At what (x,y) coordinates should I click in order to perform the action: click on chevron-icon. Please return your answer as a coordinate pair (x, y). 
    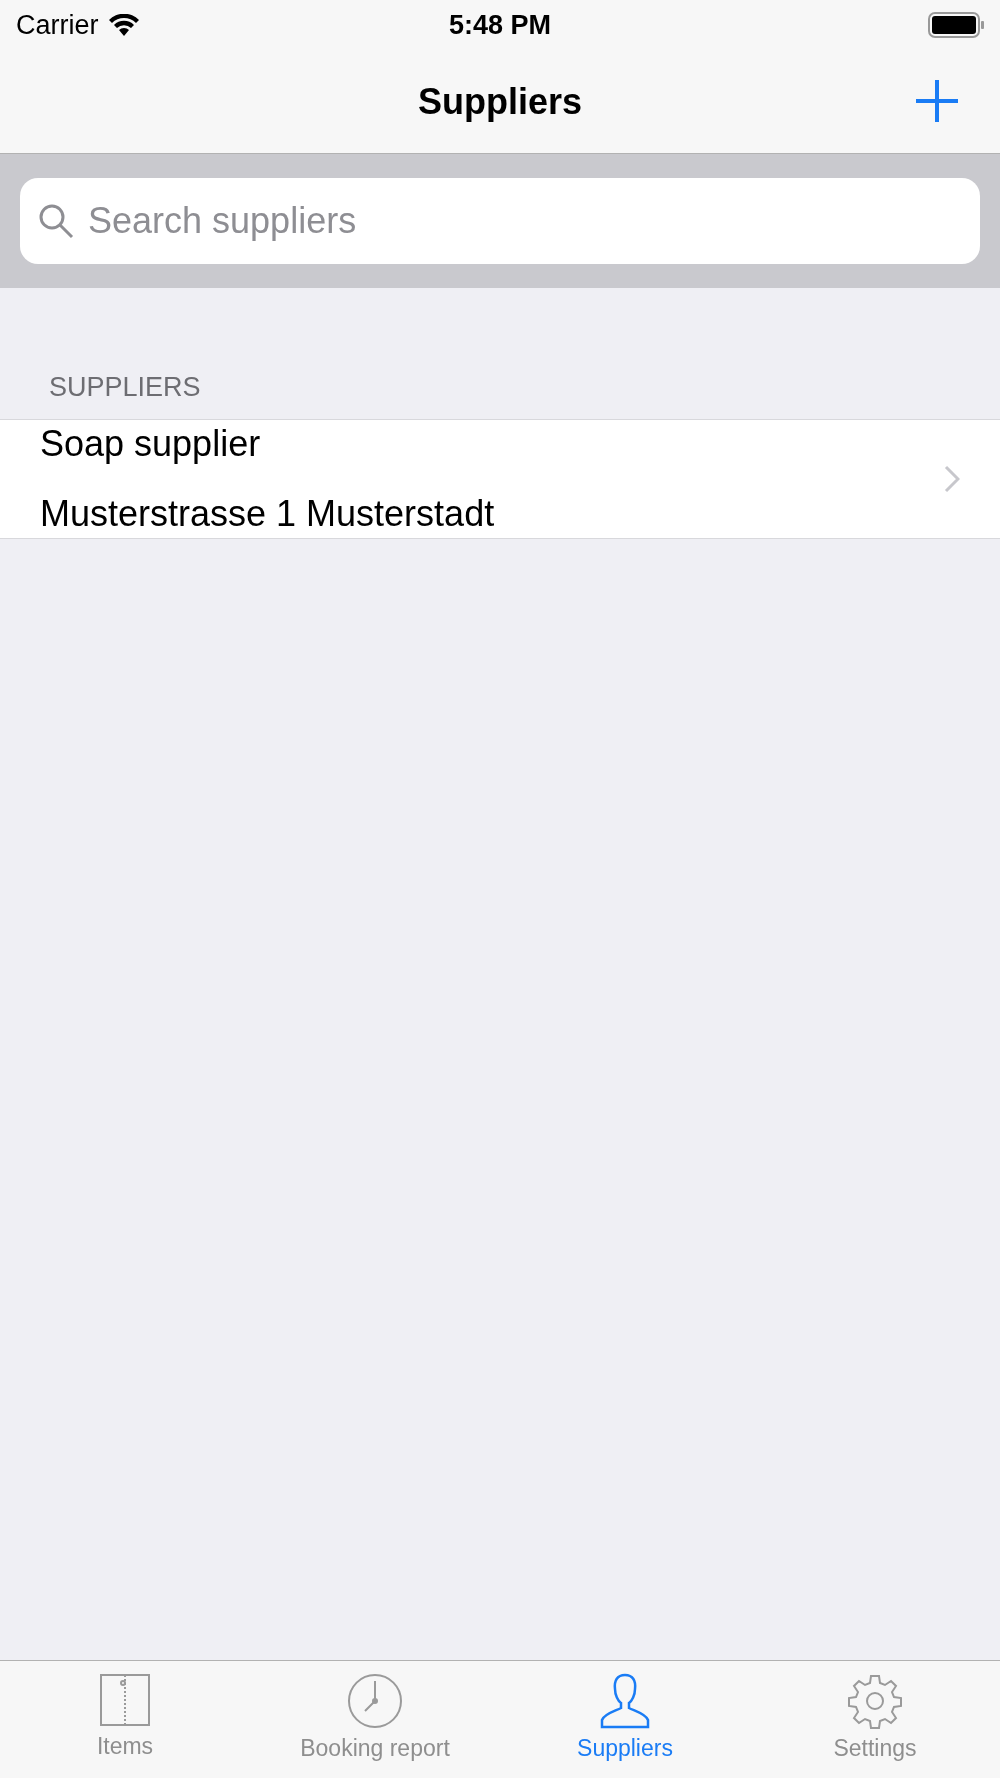
    Looking at the image, I should click on (952, 479).